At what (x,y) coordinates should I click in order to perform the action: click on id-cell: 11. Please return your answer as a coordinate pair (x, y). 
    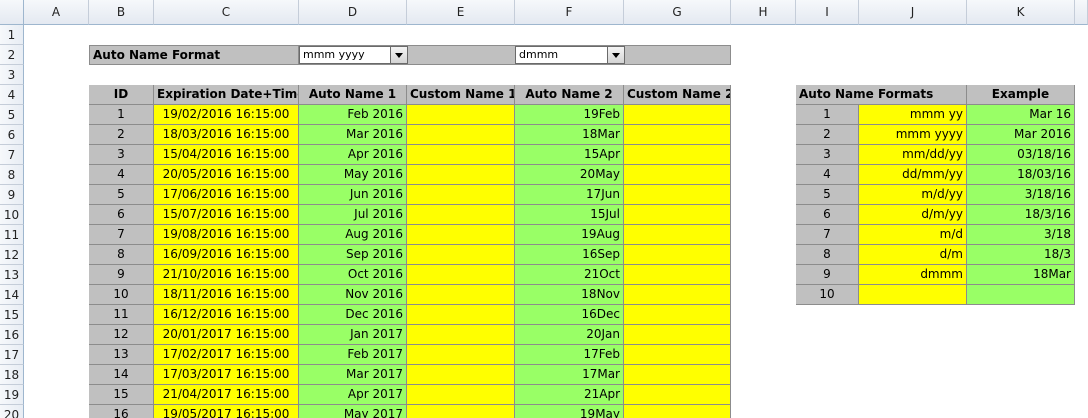
    Looking at the image, I should click on (121, 315).